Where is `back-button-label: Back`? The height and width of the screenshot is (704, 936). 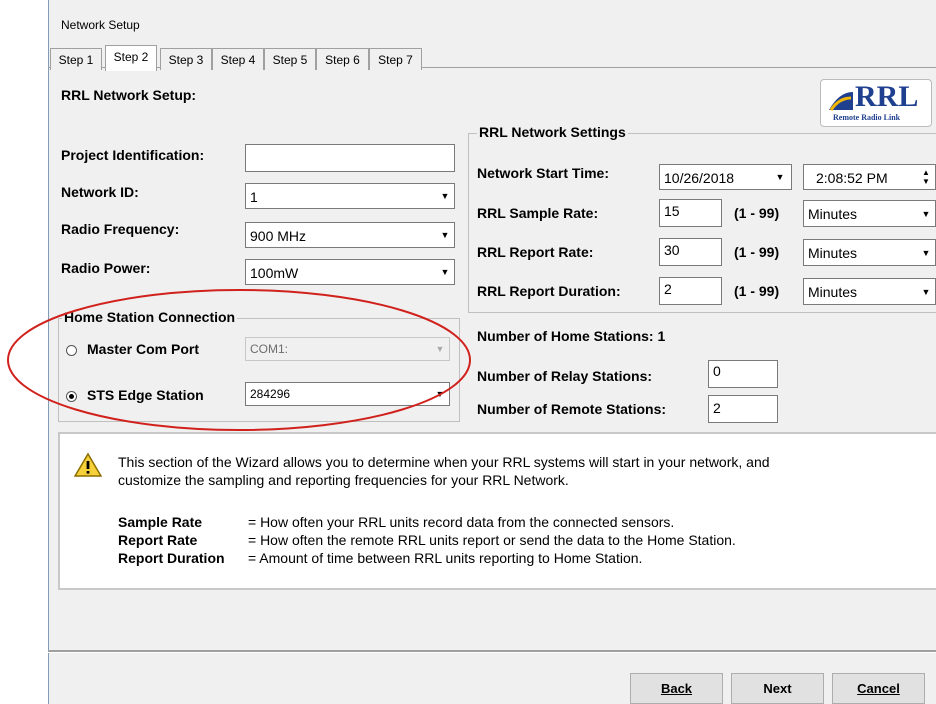 back-button-label: Back is located at coordinates (676, 688).